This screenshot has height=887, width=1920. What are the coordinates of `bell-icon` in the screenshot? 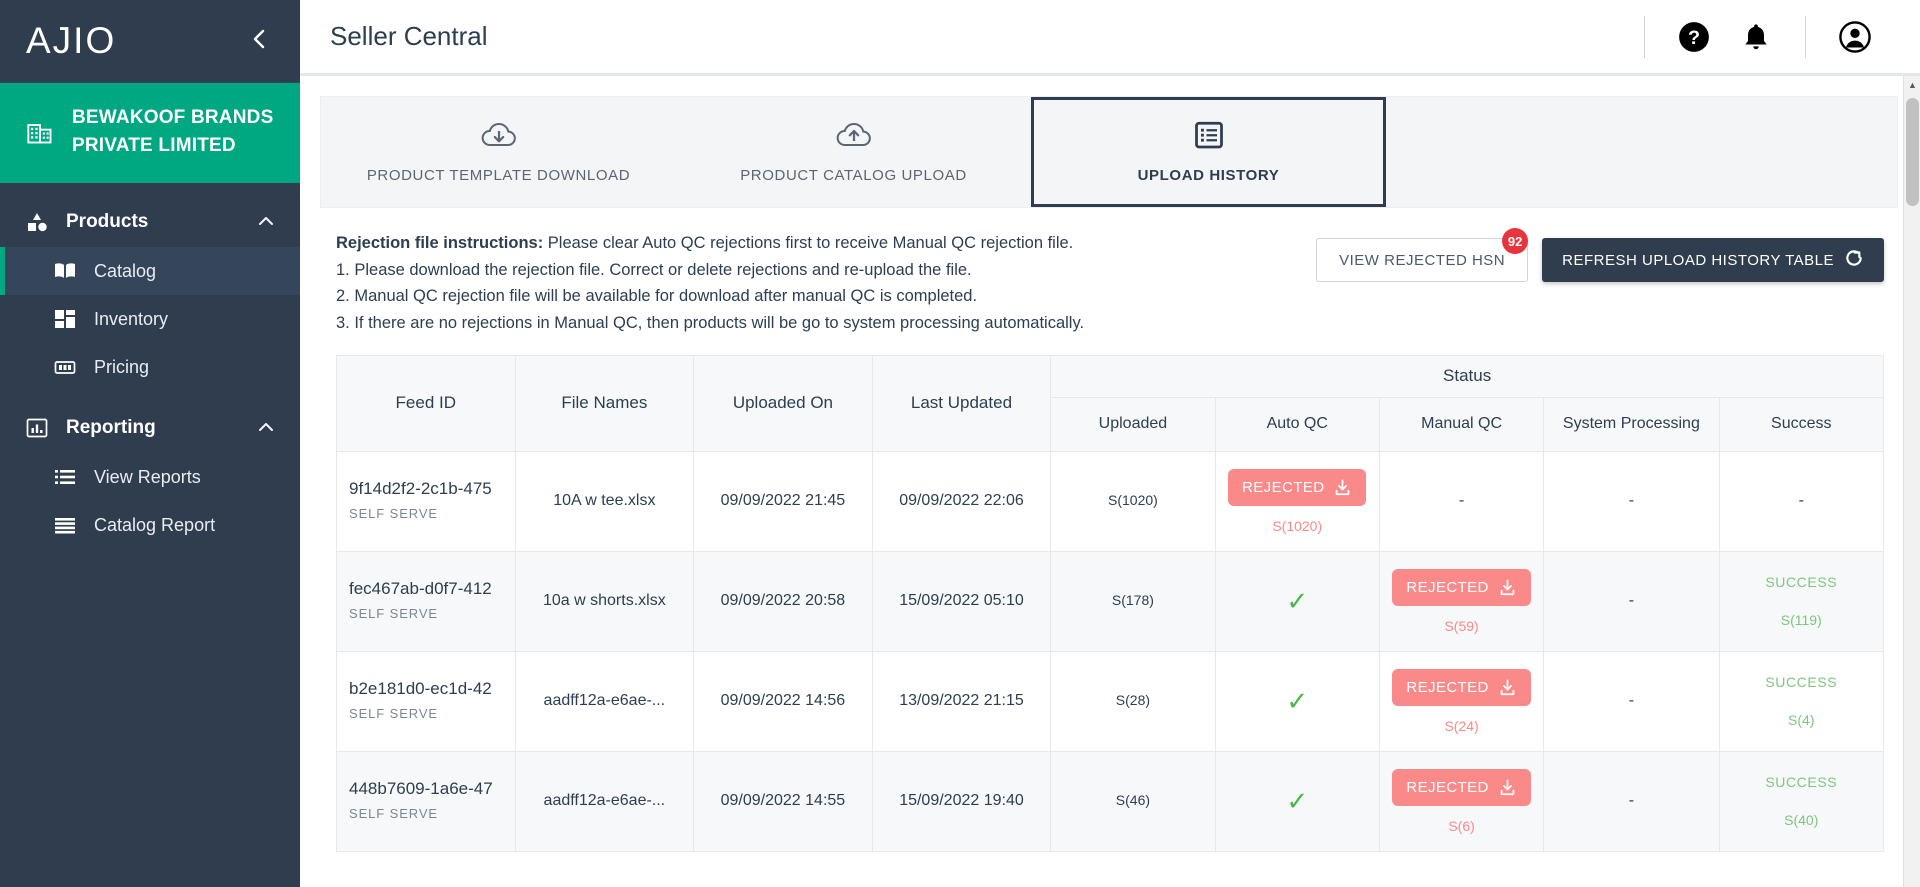 It's located at (1756, 37).